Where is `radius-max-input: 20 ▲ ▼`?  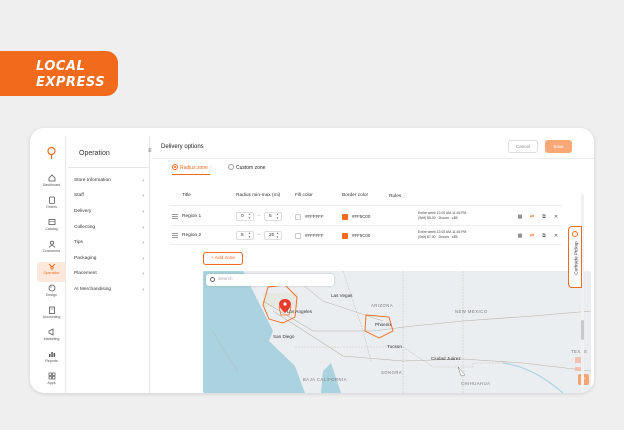 radius-max-input: 20 ▲ ▼ is located at coordinates (273, 235).